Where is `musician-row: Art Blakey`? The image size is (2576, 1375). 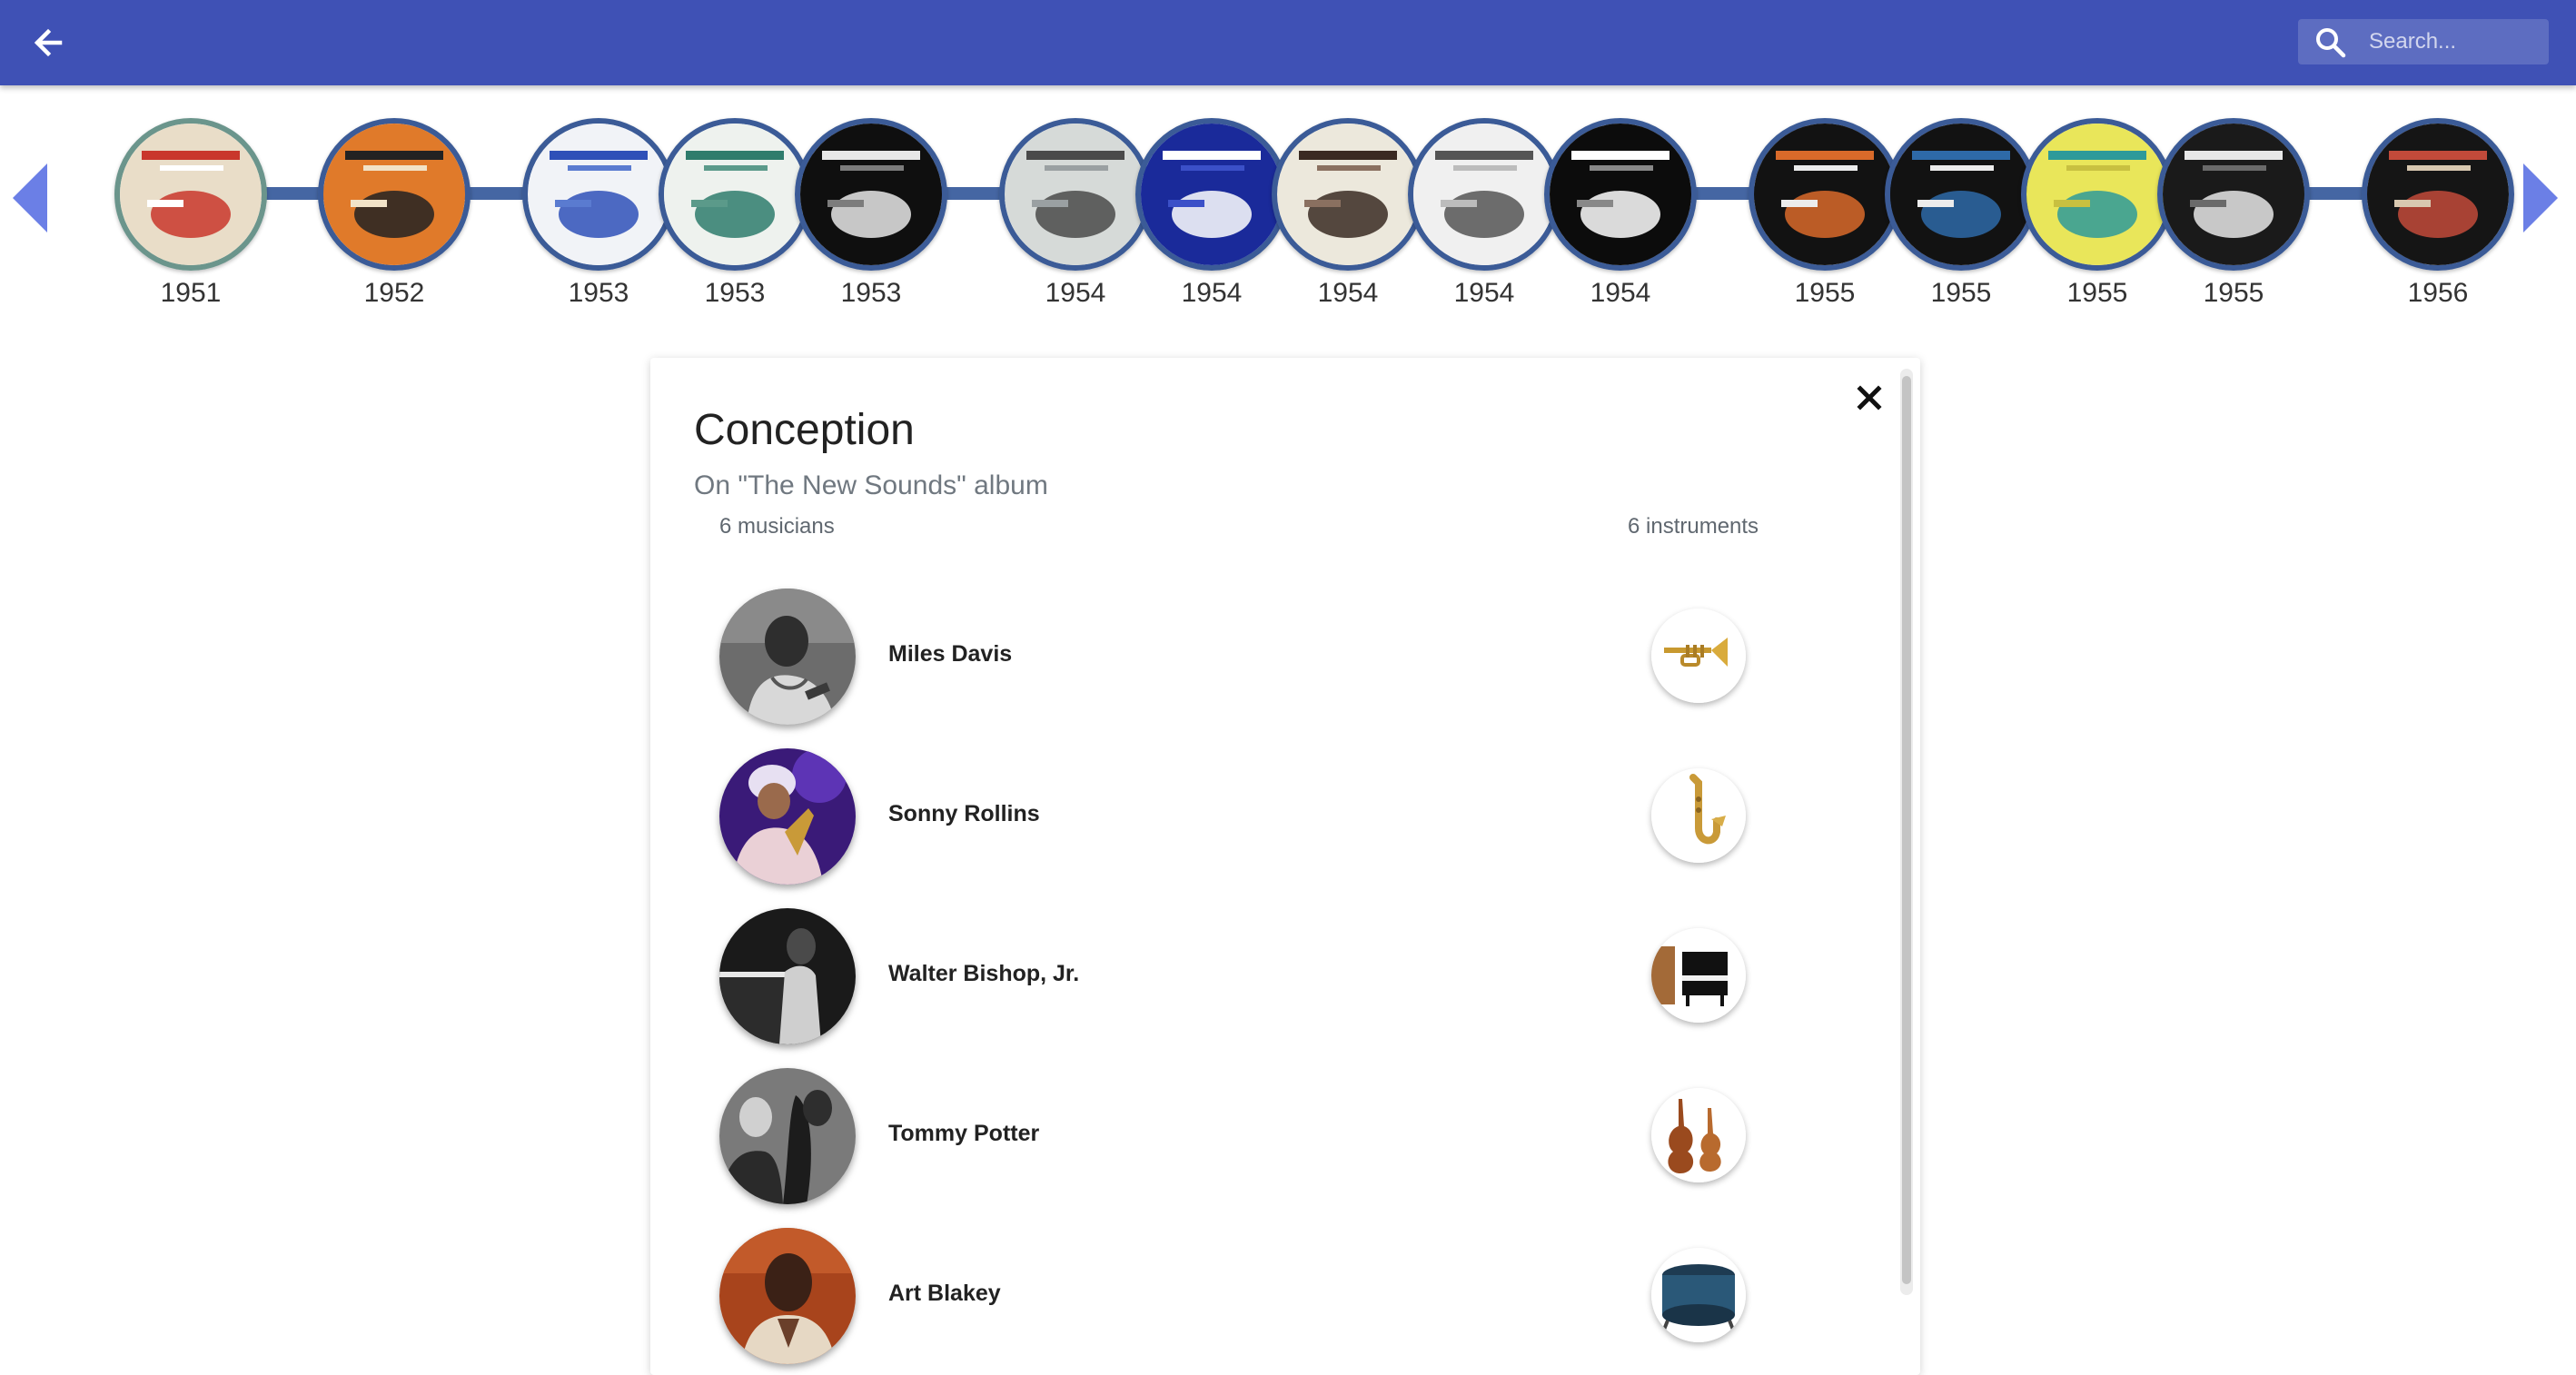 musician-row: Art Blakey is located at coordinates (1264, 1296).